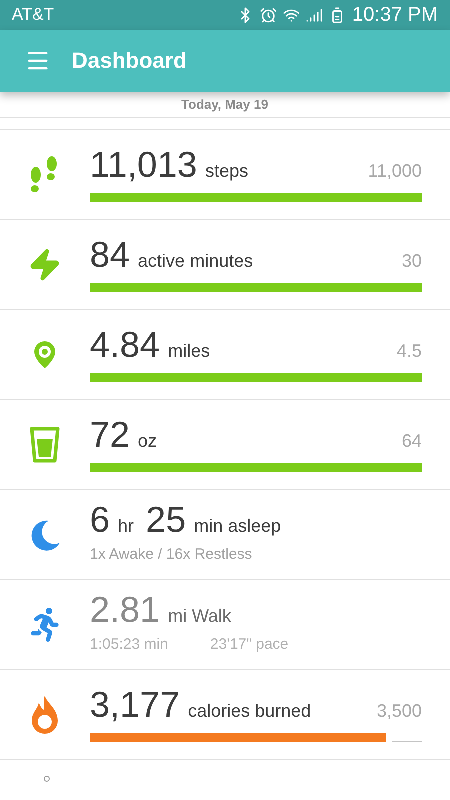 This screenshot has height=800, width=450. I want to click on distance-value: 2.81, so click(125, 610).